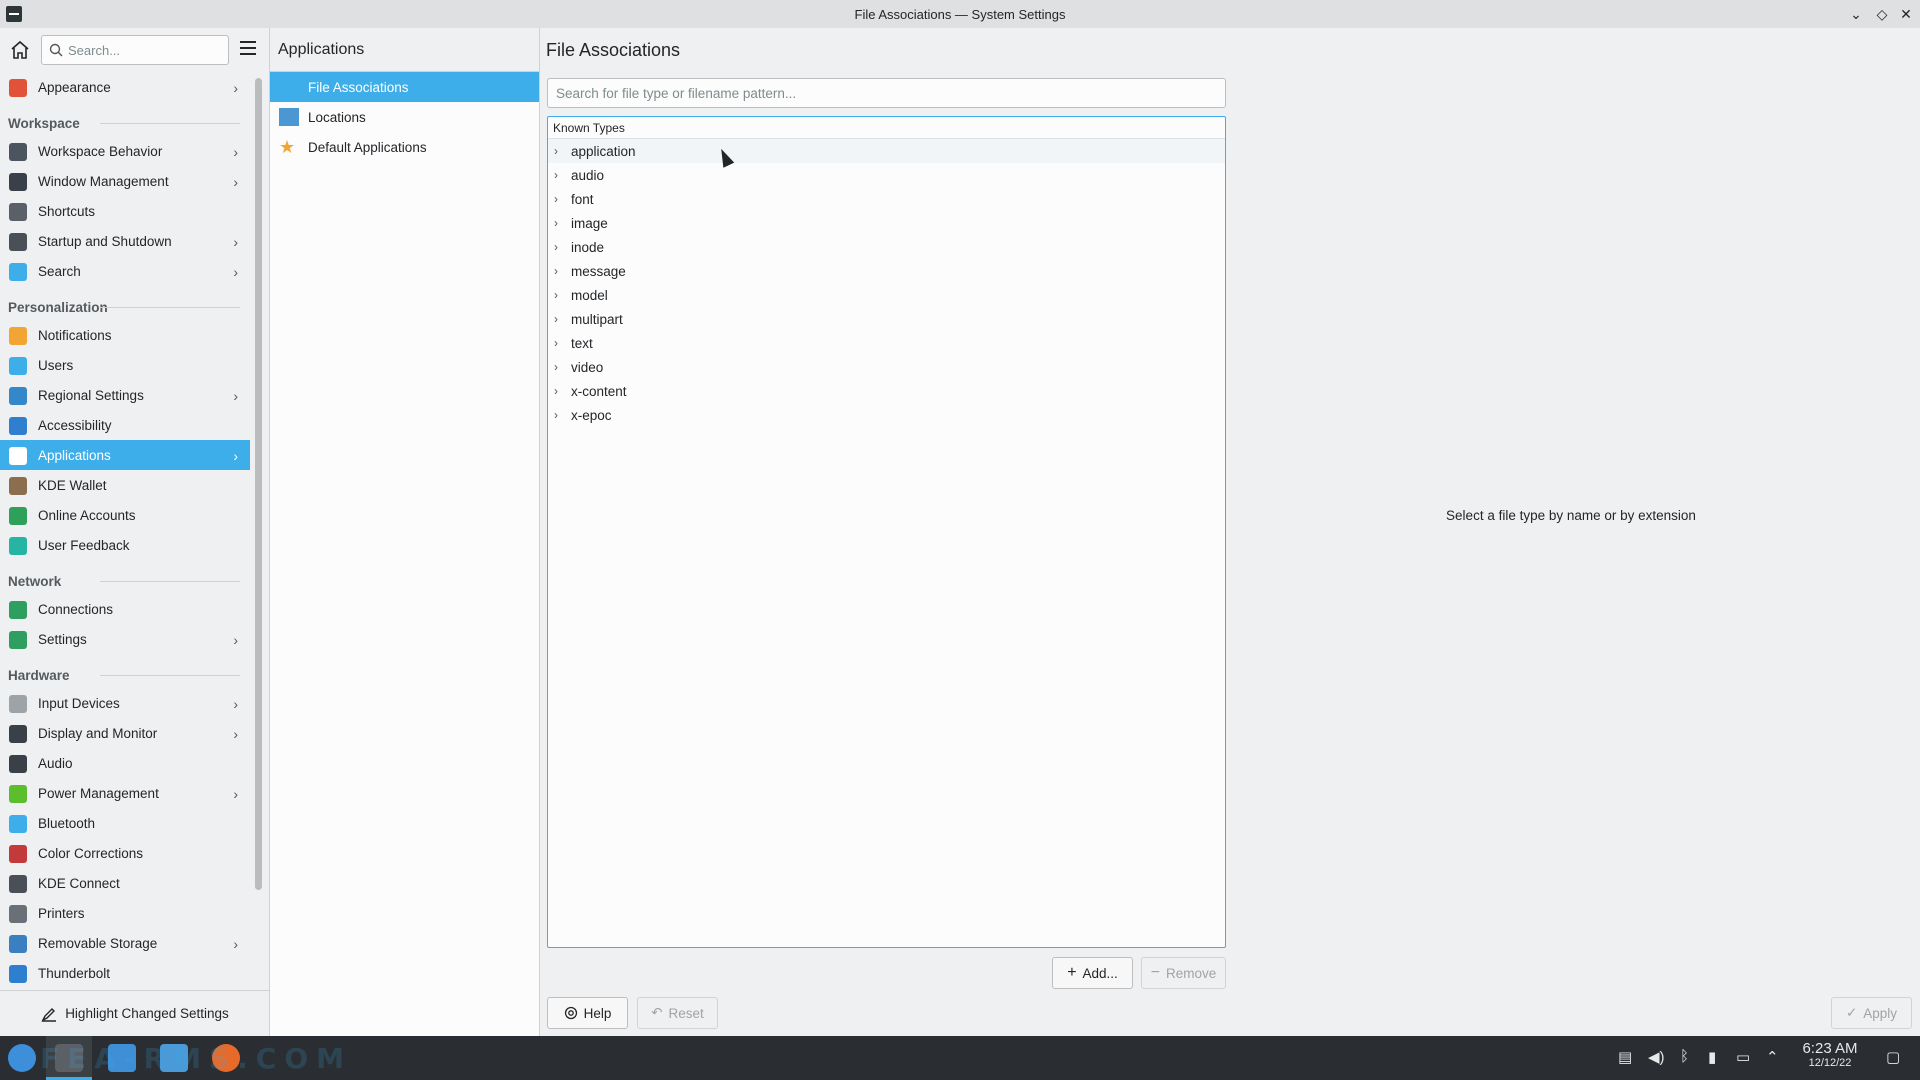 The image size is (1920, 1080). I want to click on tree-row: › model, so click(886, 295).